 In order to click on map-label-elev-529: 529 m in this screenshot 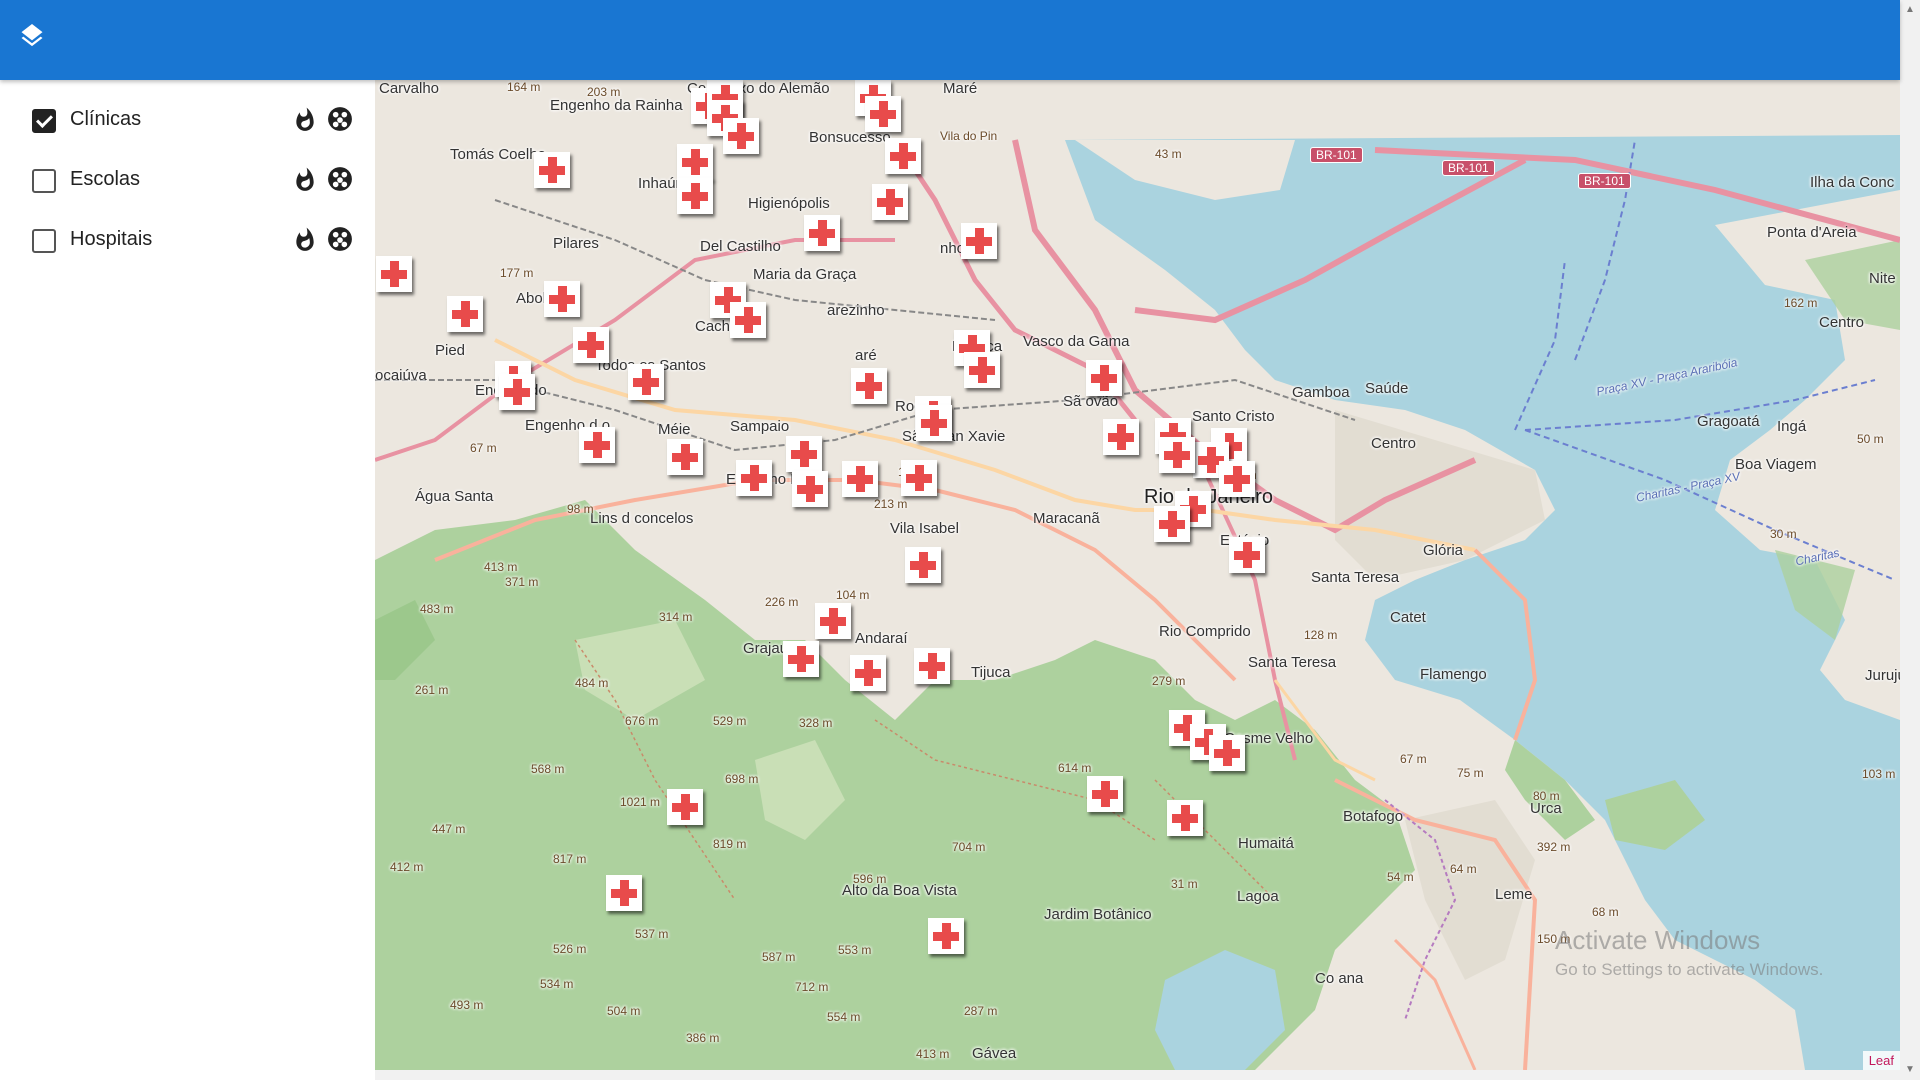, I will do `click(730, 721)`.